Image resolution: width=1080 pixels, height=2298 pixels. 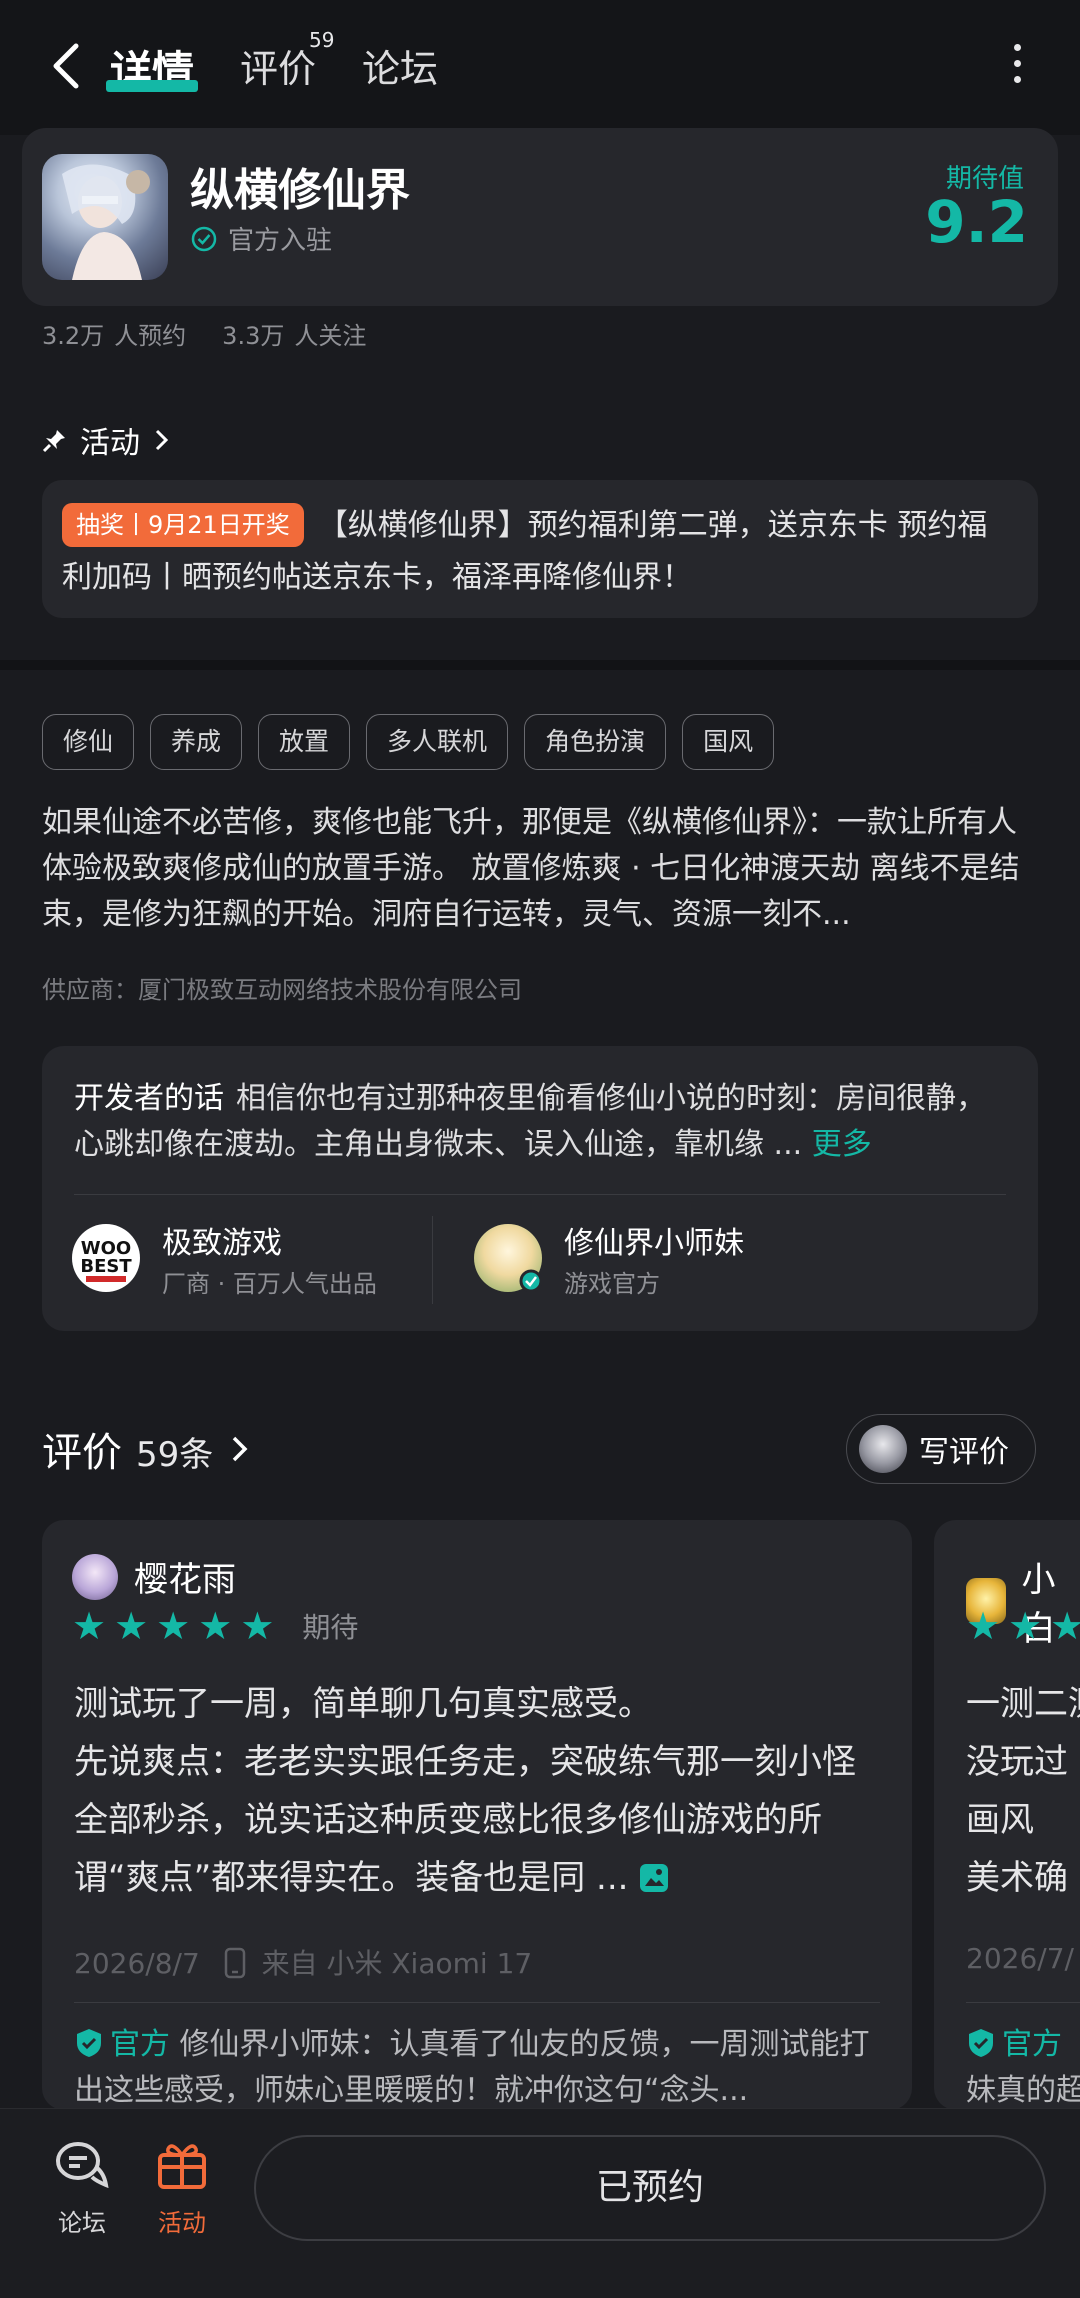 What do you see at coordinates (300, 190) in the screenshot?
I see `game-title: 纵横修仙界` at bounding box center [300, 190].